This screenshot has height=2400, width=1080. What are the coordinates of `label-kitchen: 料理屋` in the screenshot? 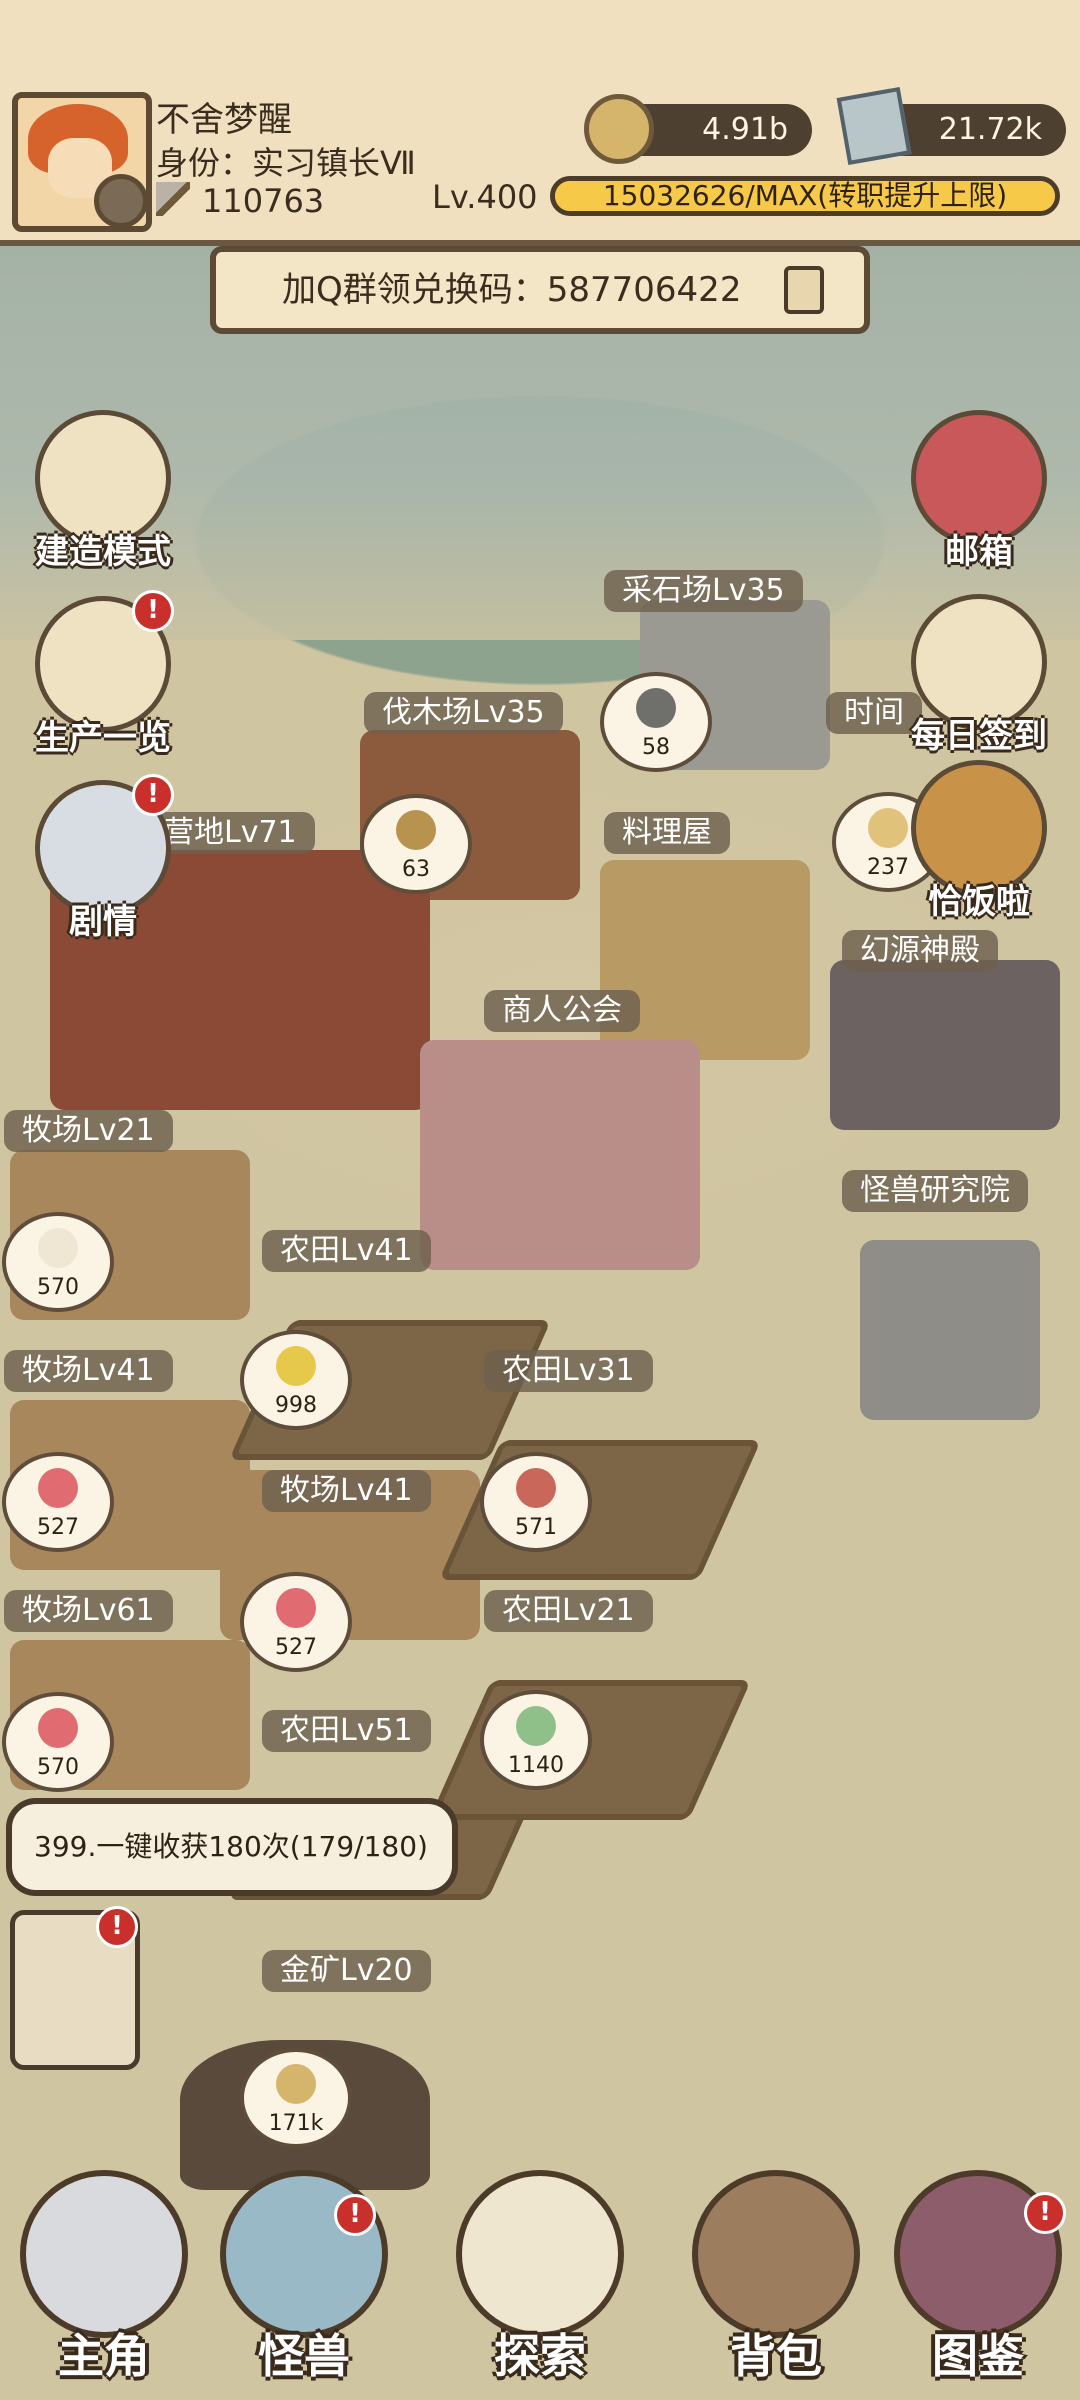 It's located at (667, 833).